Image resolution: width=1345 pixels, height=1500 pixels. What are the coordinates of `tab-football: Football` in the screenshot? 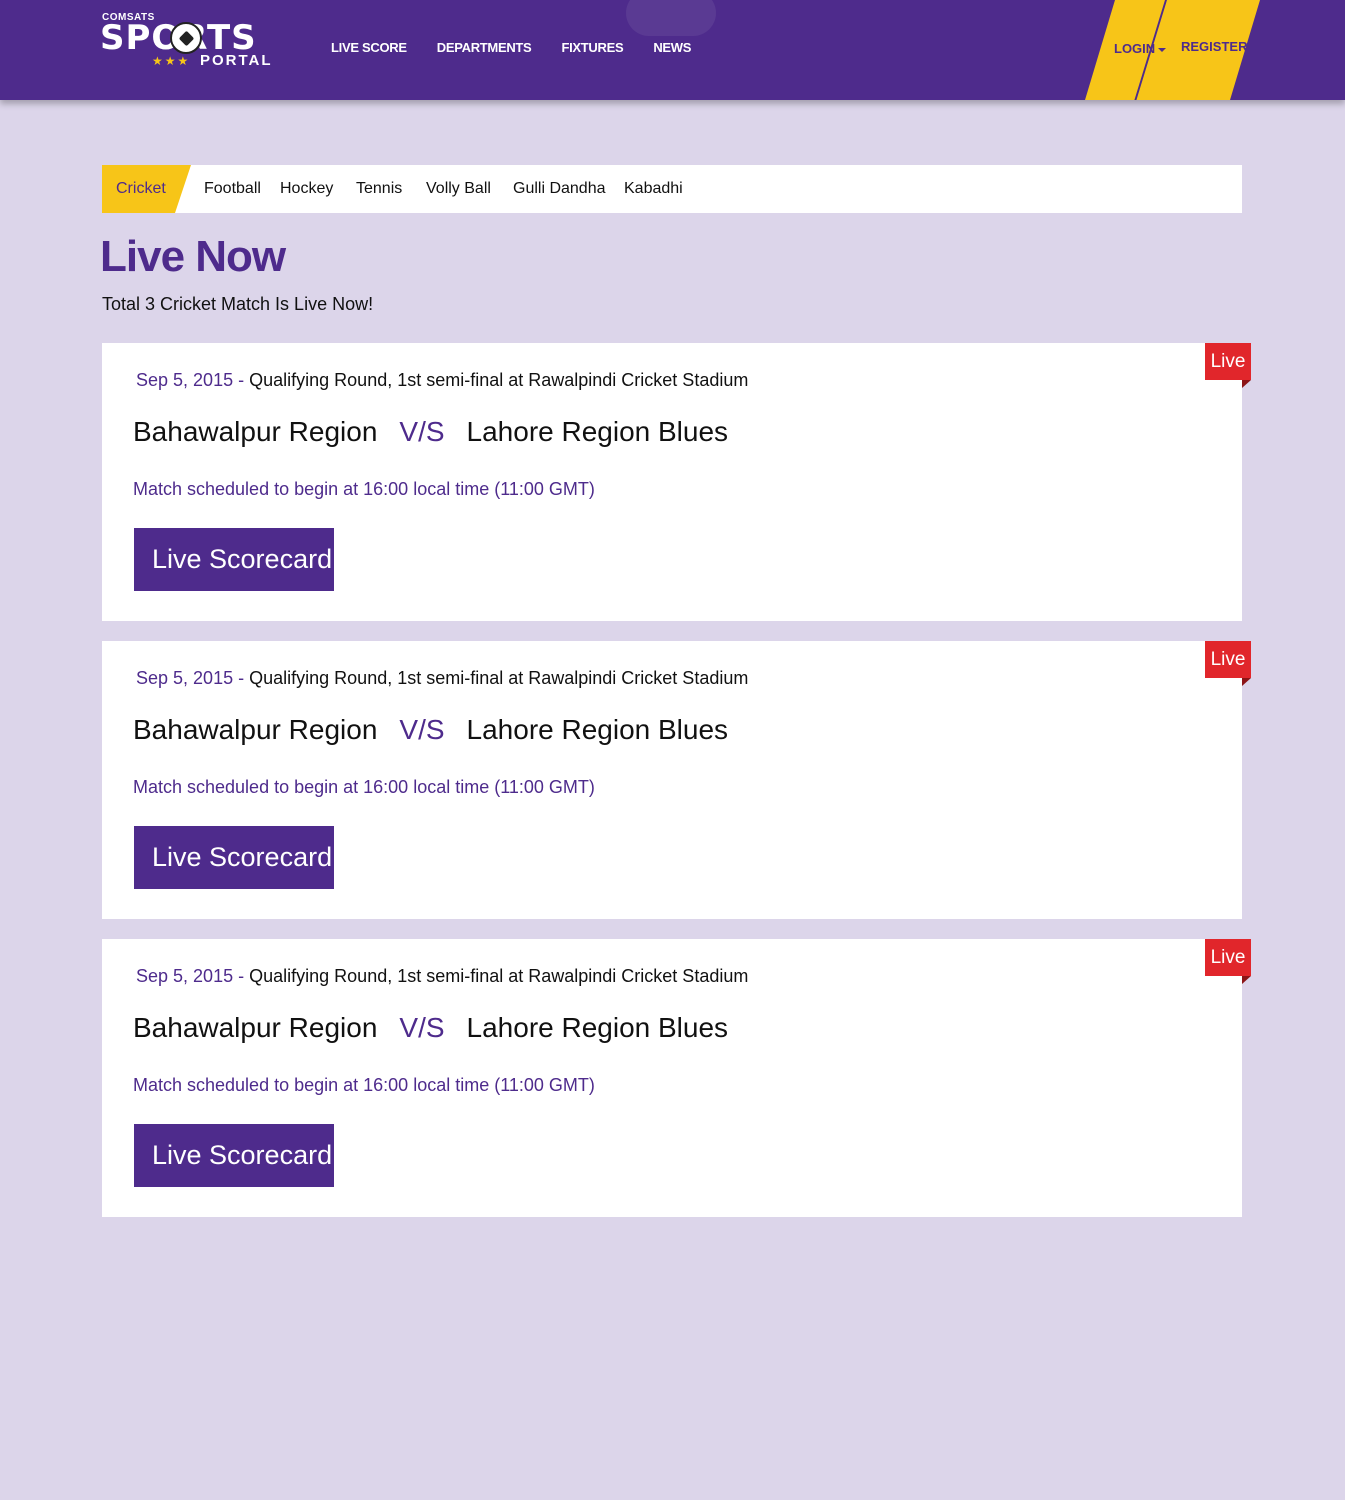 It's located at (232, 189).